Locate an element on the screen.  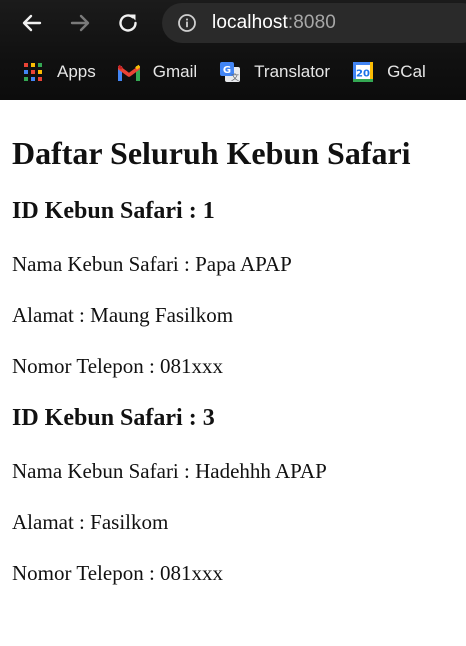
safari-address: Alamat : Maung Fasilkom is located at coordinates (123, 315).